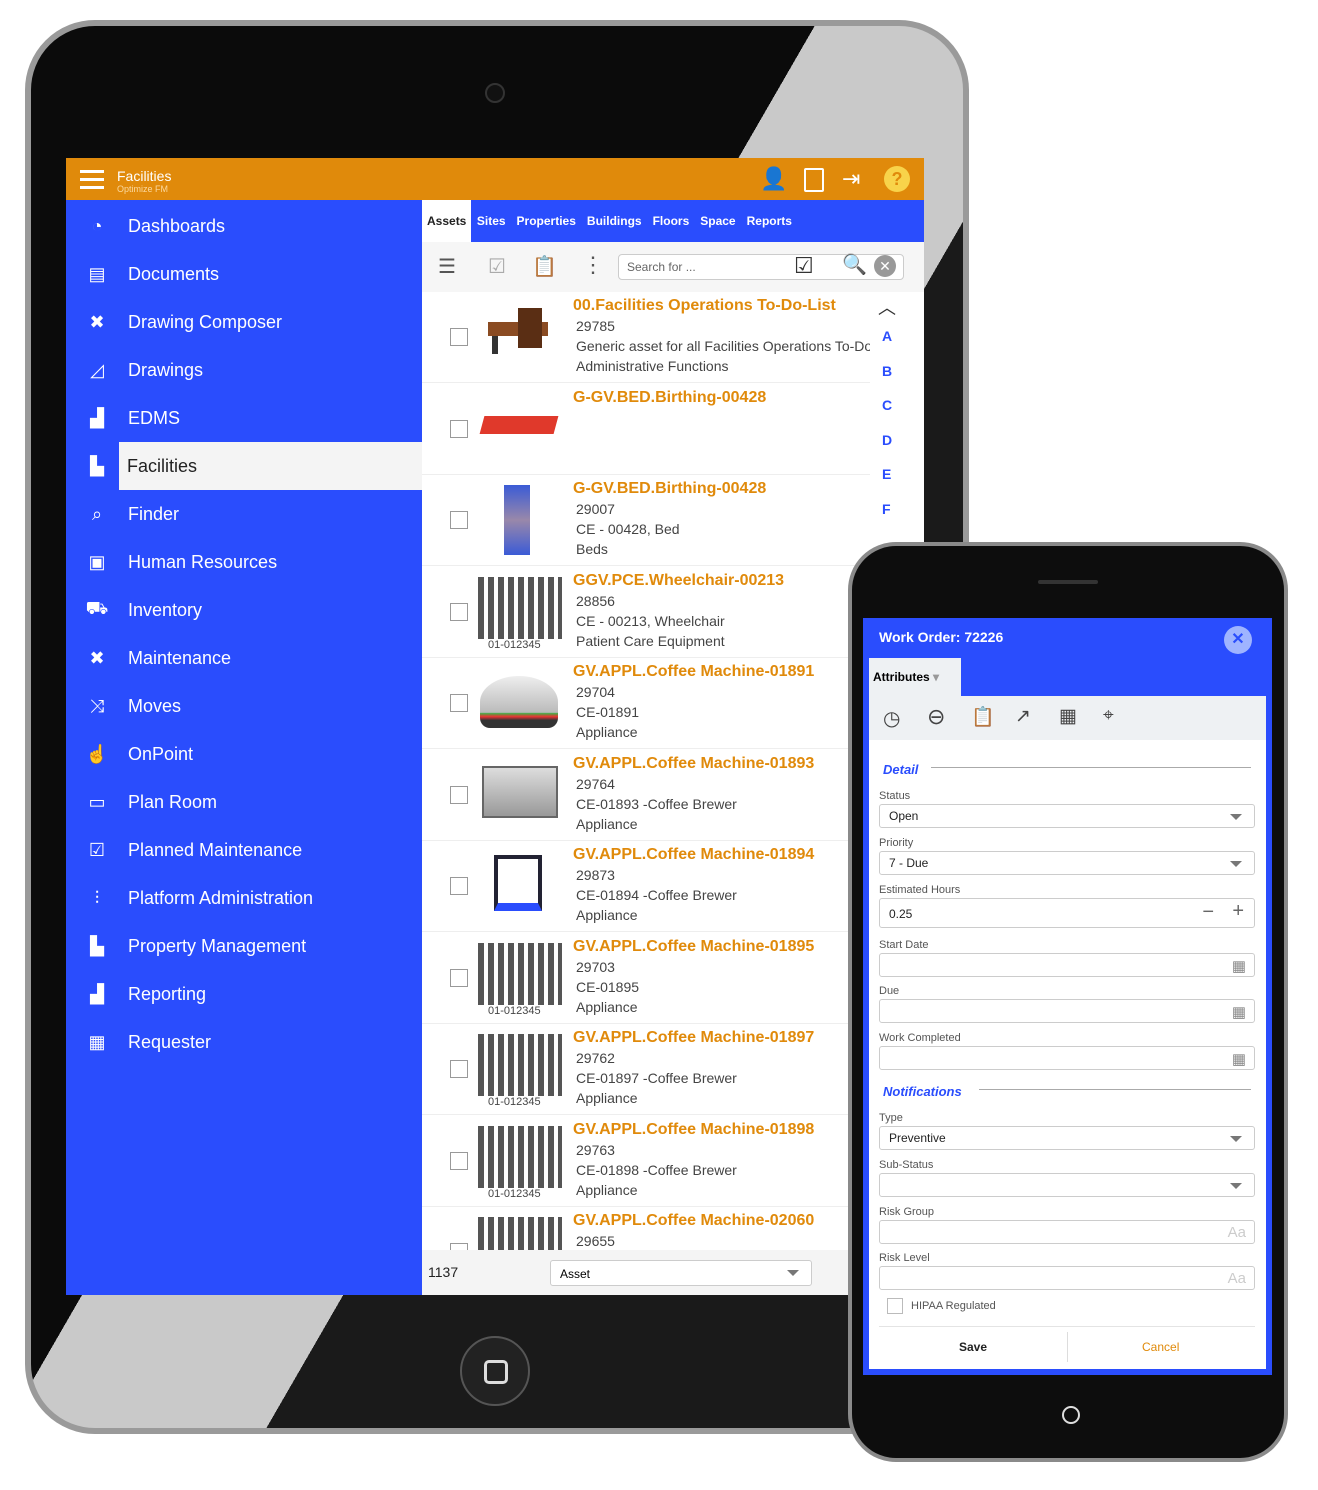 The width and height of the screenshot is (1318, 1490). I want to click on tab-buildings: Buildings, so click(614, 221).